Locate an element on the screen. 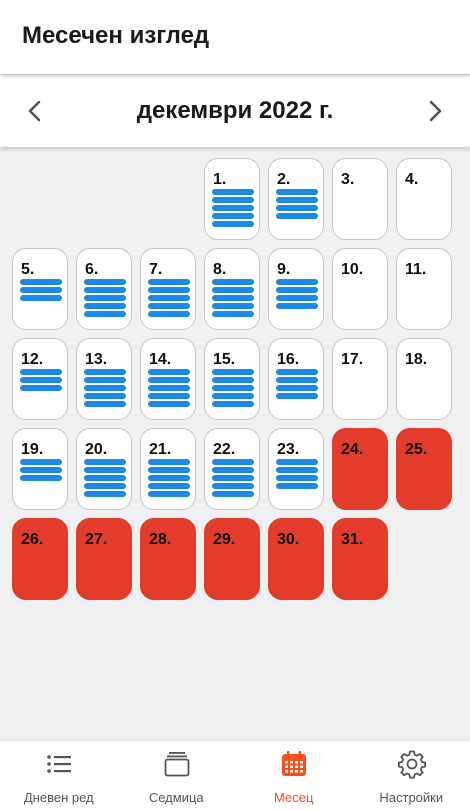 The image size is (470, 810). day-cell: 7. is located at coordinates (168, 289).